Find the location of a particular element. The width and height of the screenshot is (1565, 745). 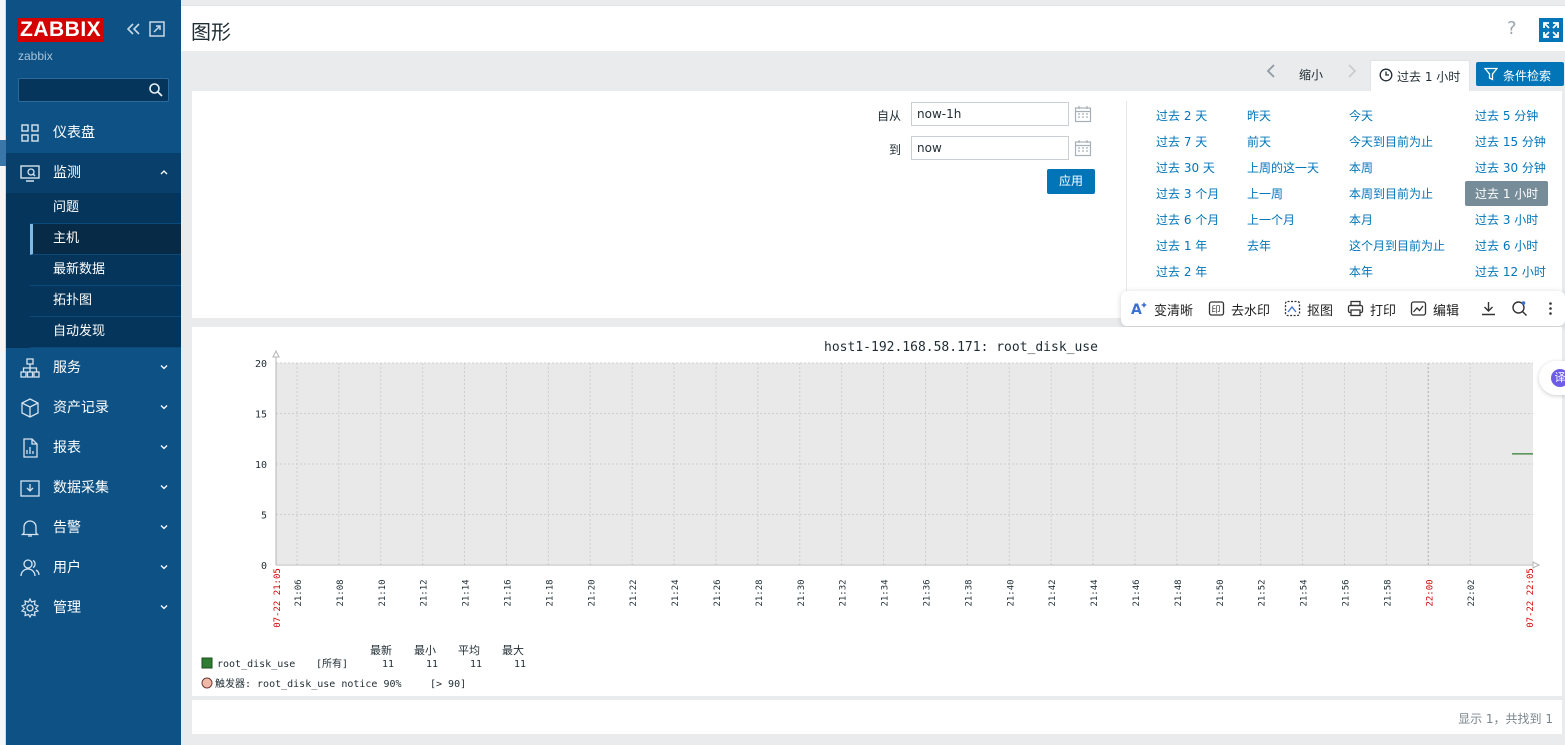

help-icon: ? is located at coordinates (1512, 28).